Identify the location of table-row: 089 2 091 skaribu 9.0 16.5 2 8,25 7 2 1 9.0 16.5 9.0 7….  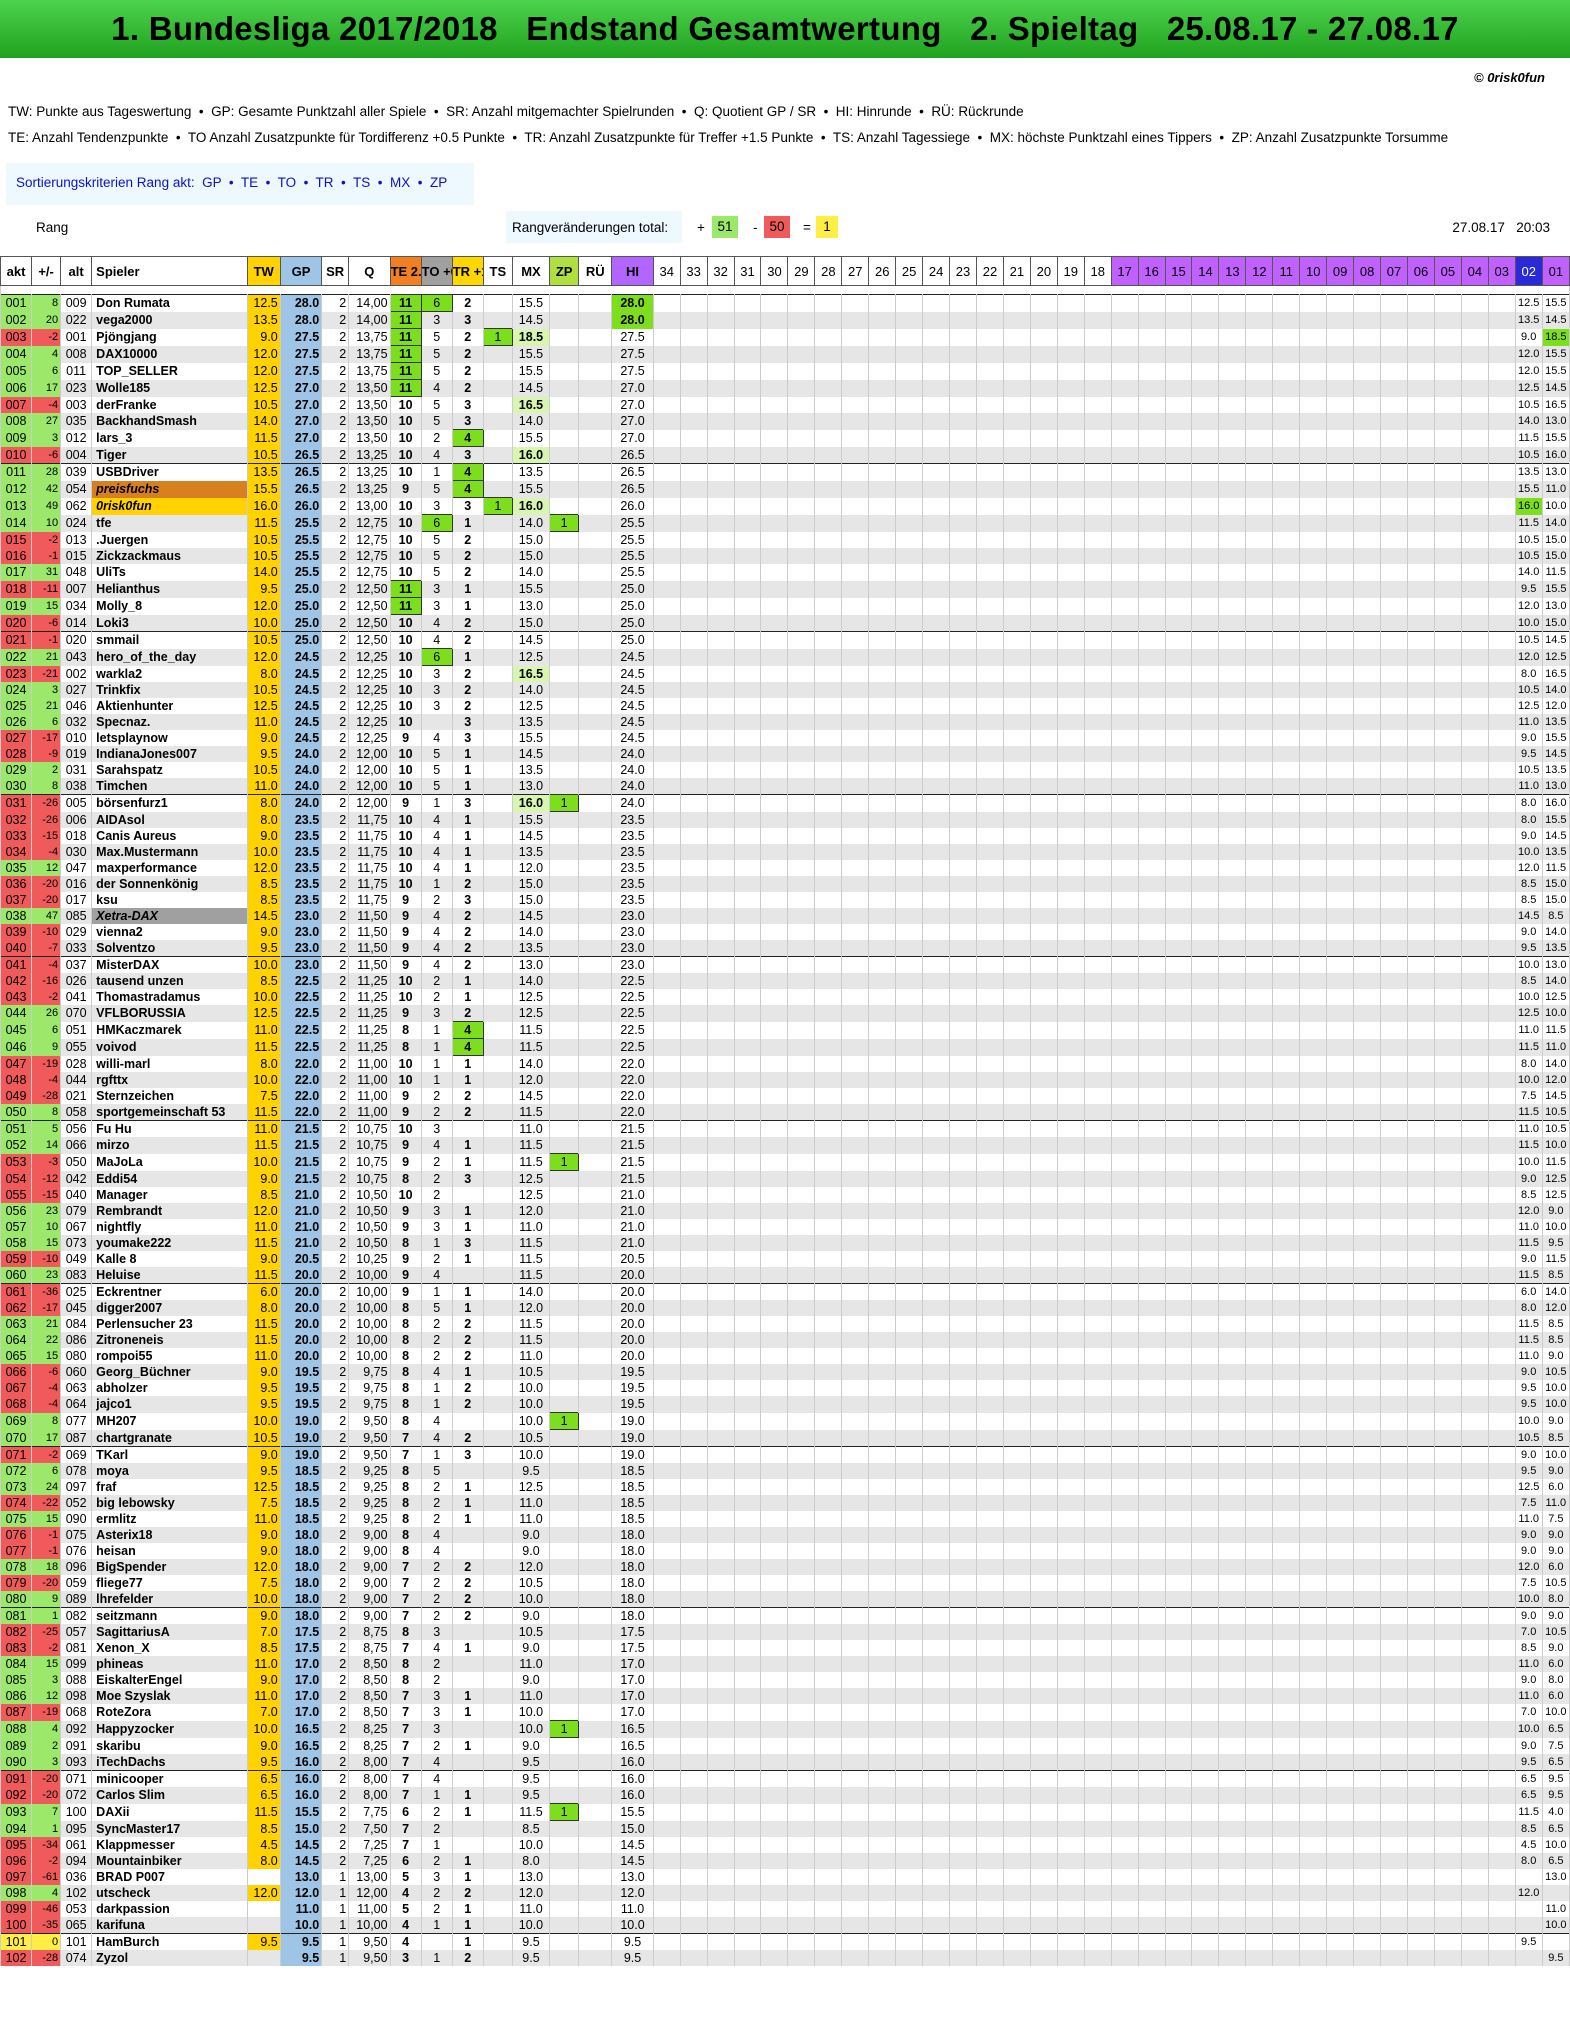
(785, 1745).